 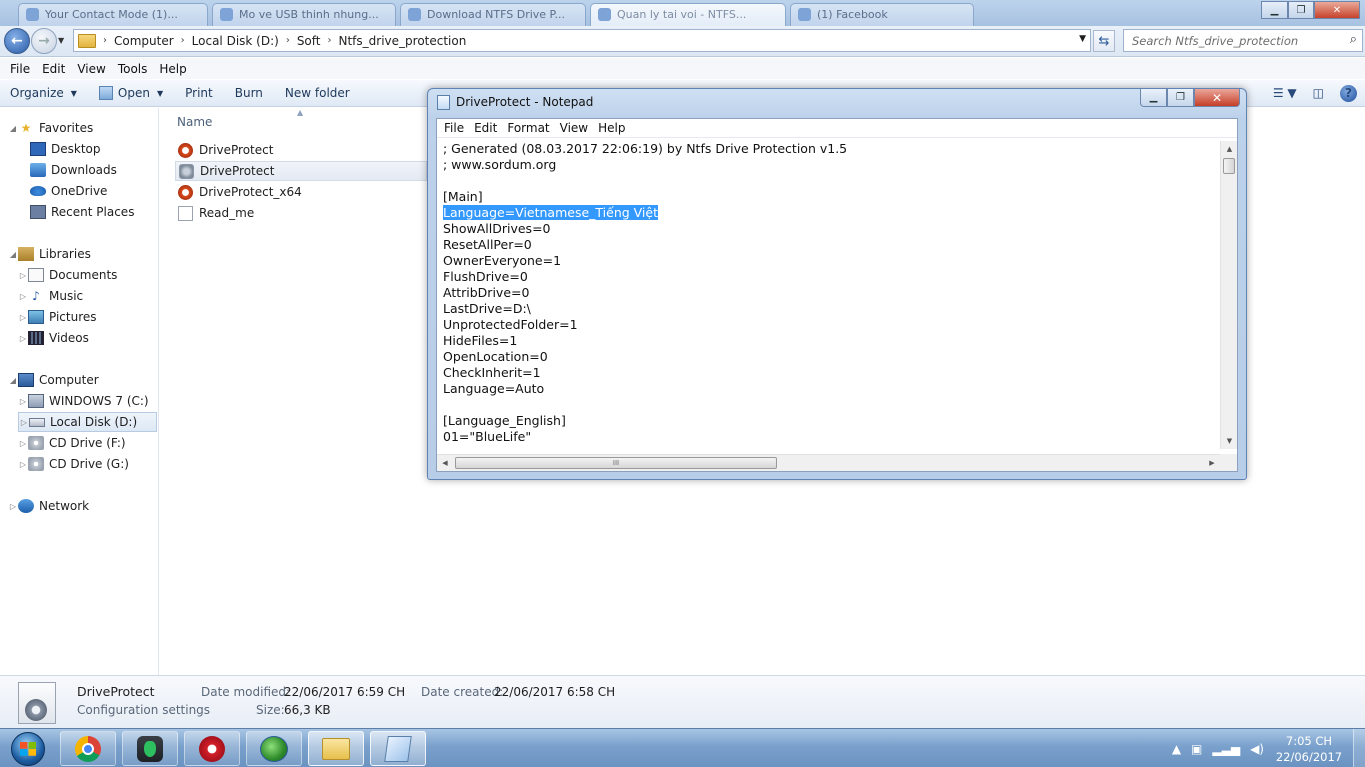 I want to click on notepad-line: LastDrive=D:\, so click(x=832, y=309).